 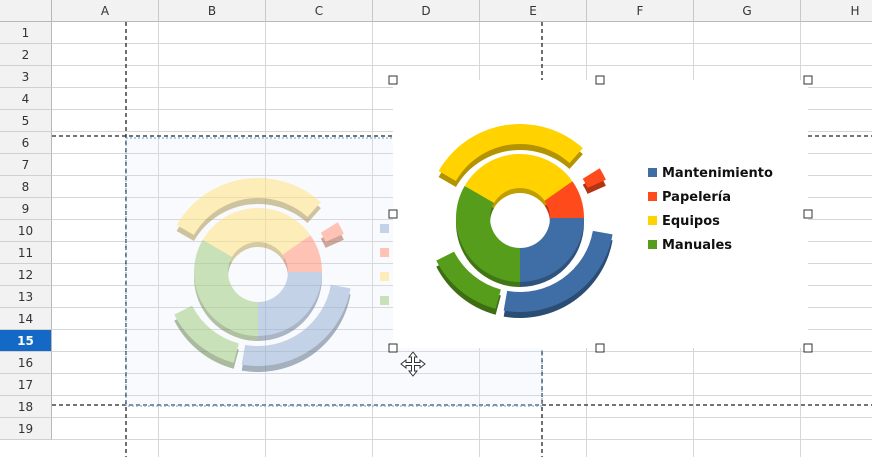 I want to click on legend-label: Mantenimiento, so click(x=717, y=173).